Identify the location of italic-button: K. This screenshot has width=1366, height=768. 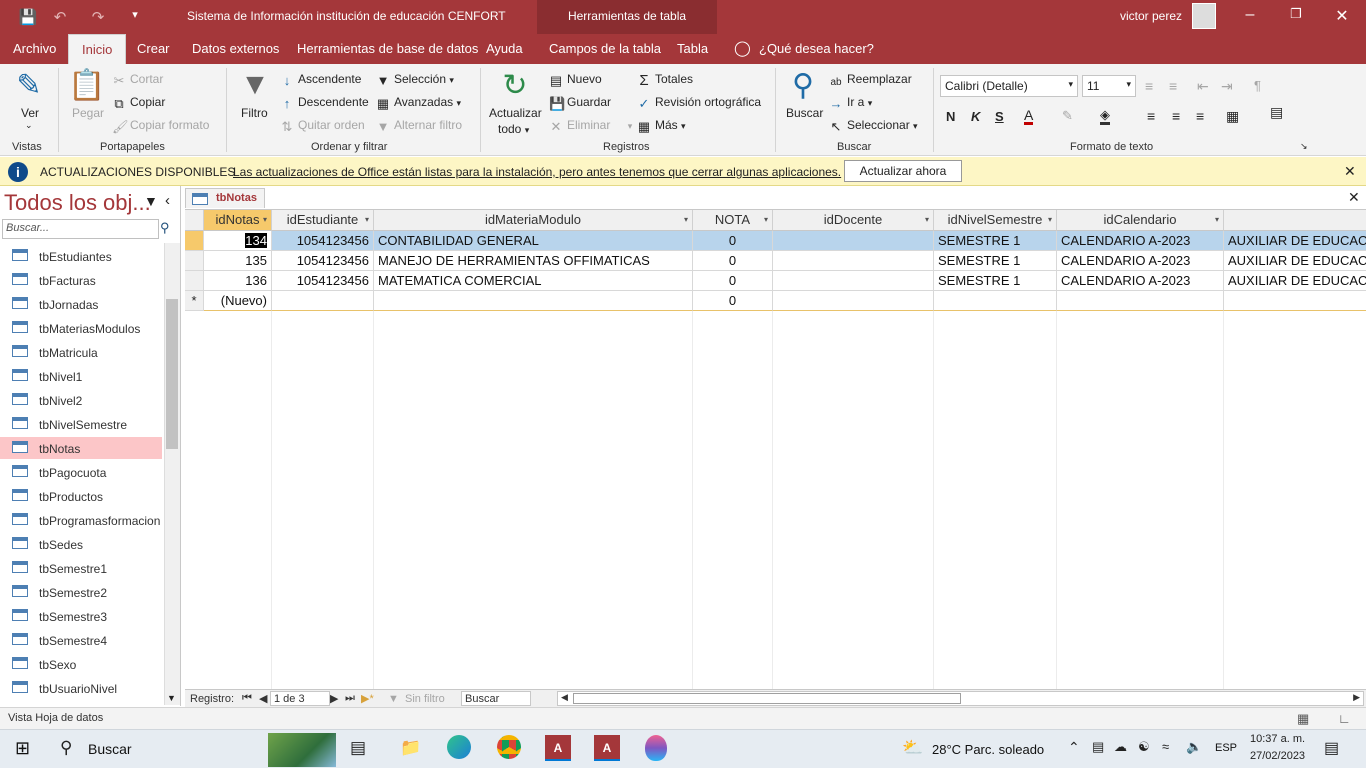
(975, 116).